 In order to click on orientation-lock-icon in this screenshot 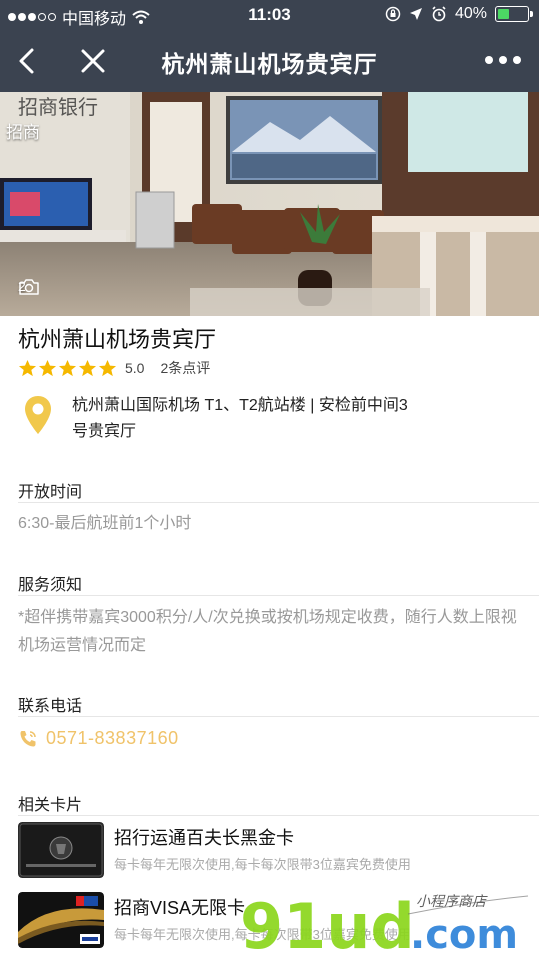, I will do `click(393, 14)`.